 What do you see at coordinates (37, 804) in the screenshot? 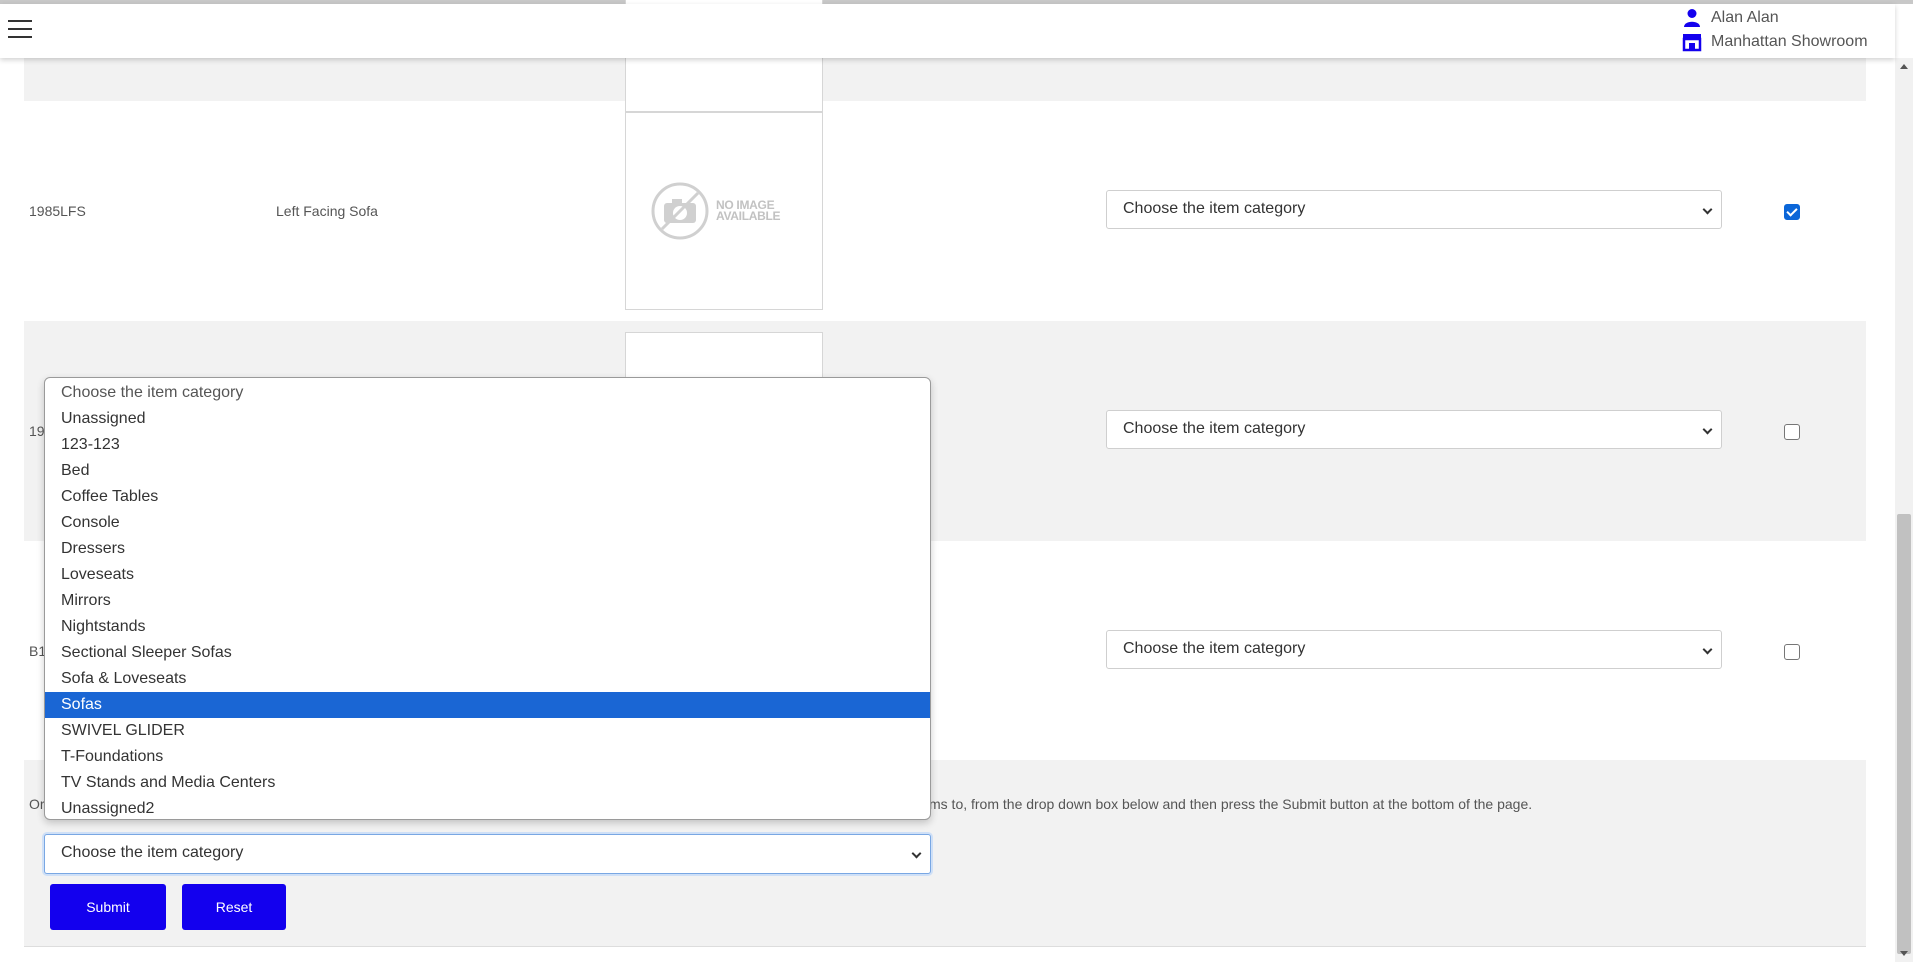
I see `instruction-text-start: Or` at bounding box center [37, 804].